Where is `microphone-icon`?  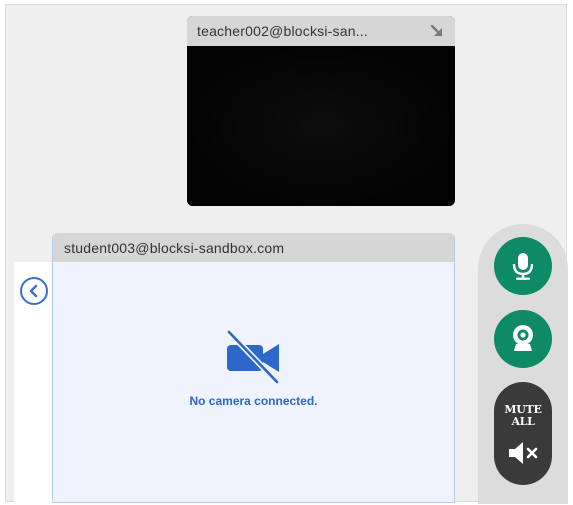
microphone-icon is located at coordinates (523, 266).